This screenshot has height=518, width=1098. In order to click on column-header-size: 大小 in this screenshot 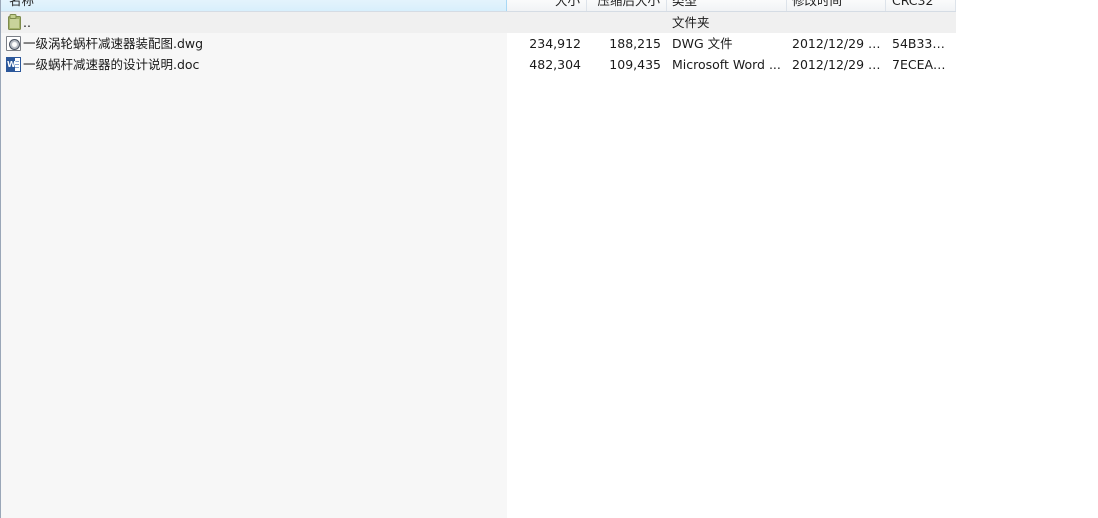, I will do `click(547, 5)`.